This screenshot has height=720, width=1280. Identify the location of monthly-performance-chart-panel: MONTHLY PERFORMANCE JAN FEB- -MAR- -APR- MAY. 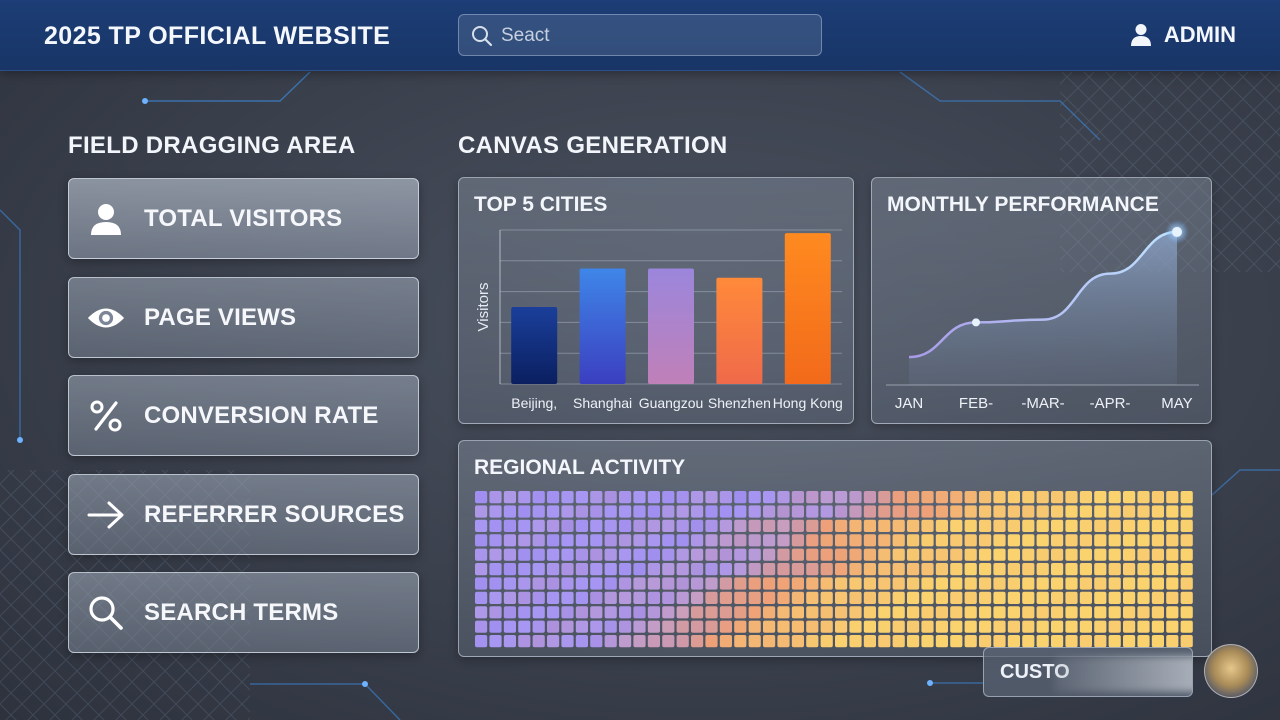
(1041, 300).